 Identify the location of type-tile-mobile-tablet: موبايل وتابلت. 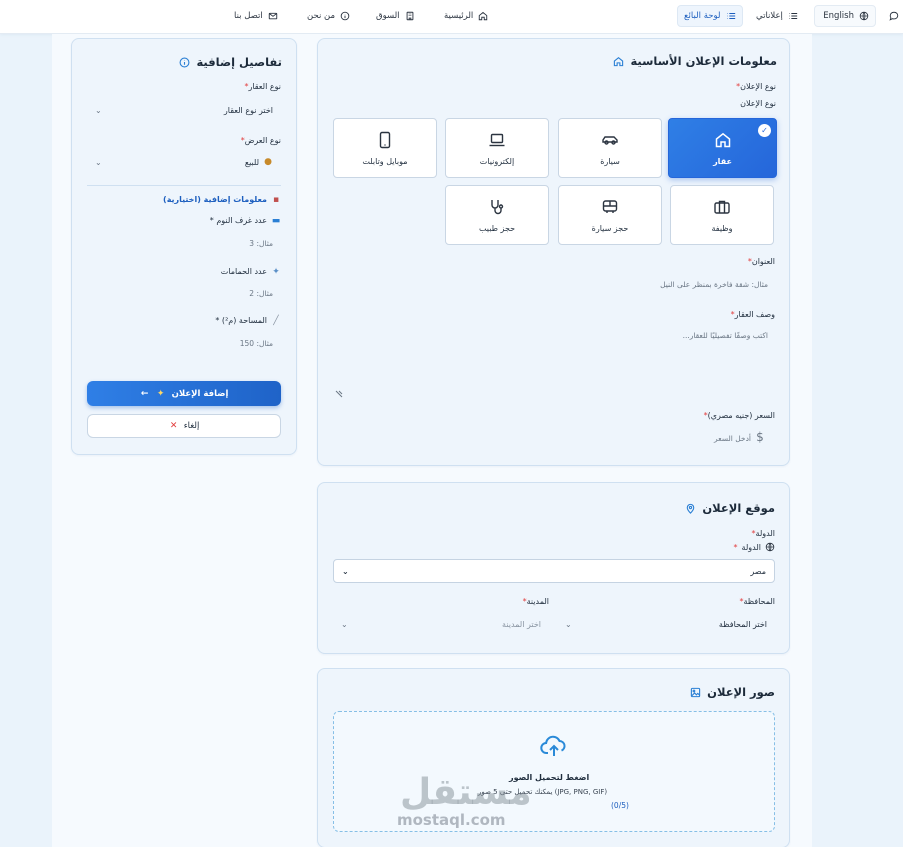
(385, 148).